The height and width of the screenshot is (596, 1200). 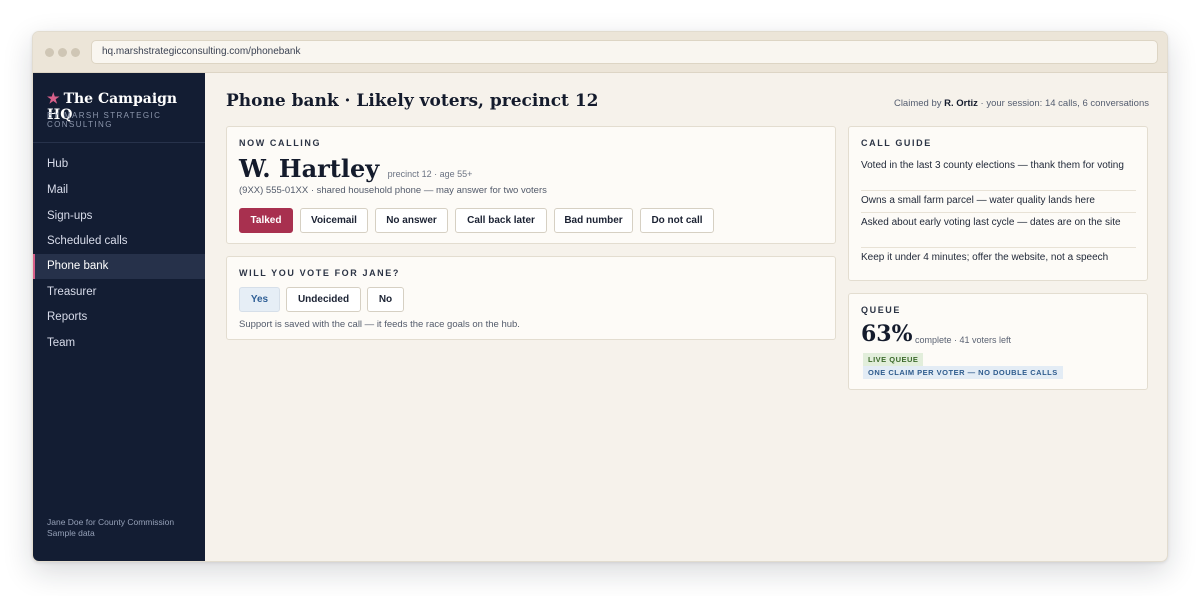 What do you see at coordinates (334, 220) in the screenshot?
I see `voicemail-button: Voicemail` at bounding box center [334, 220].